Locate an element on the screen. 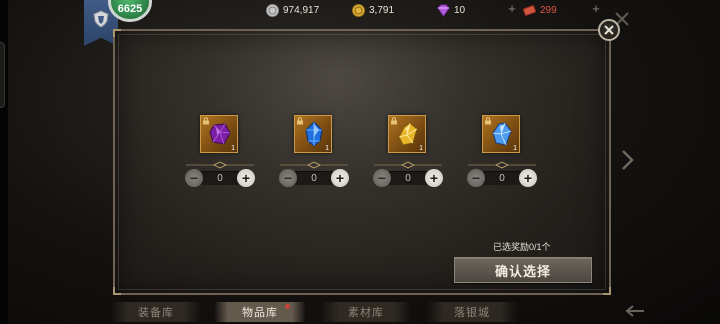  tab-label: 素材库 is located at coordinates (366, 312).